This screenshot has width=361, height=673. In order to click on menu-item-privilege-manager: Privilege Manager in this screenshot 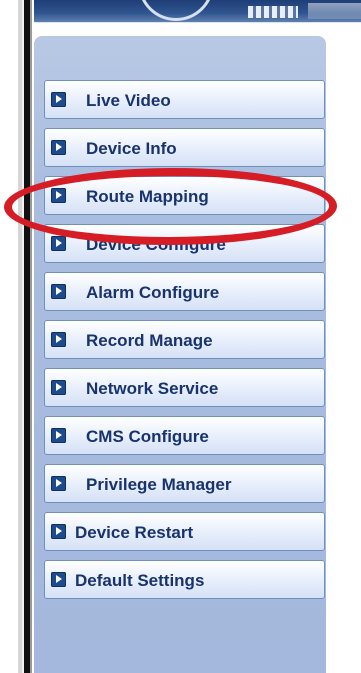, I will do `click(184, 483)`.